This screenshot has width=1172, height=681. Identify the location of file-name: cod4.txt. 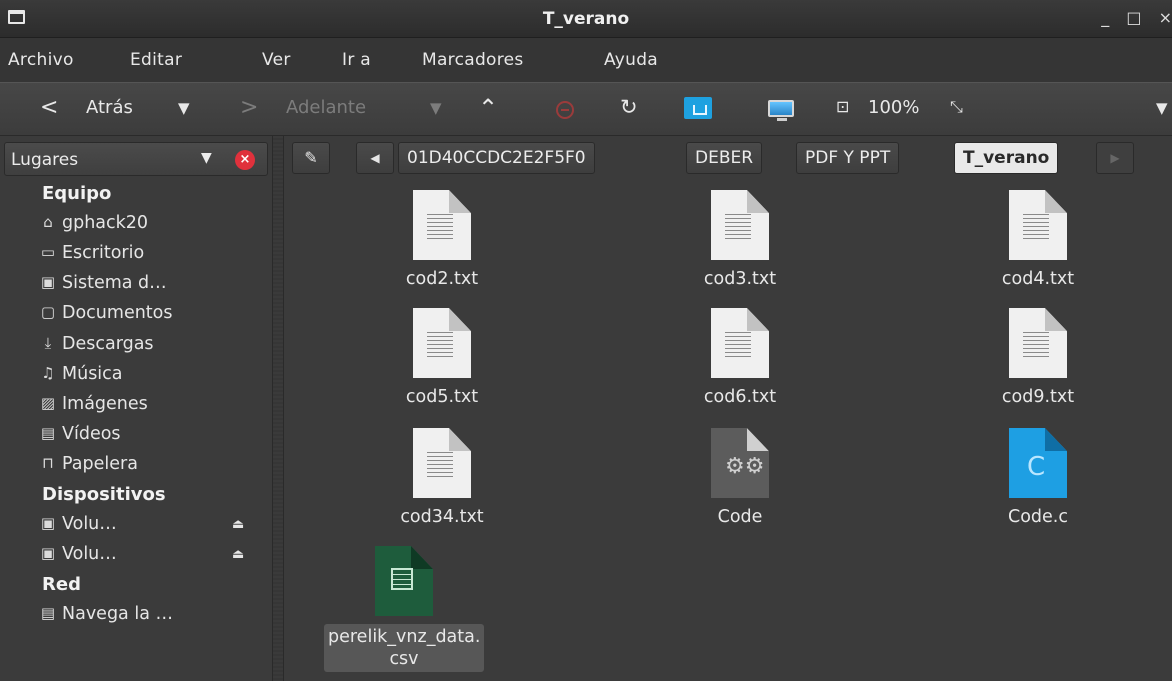
(1038, 279).